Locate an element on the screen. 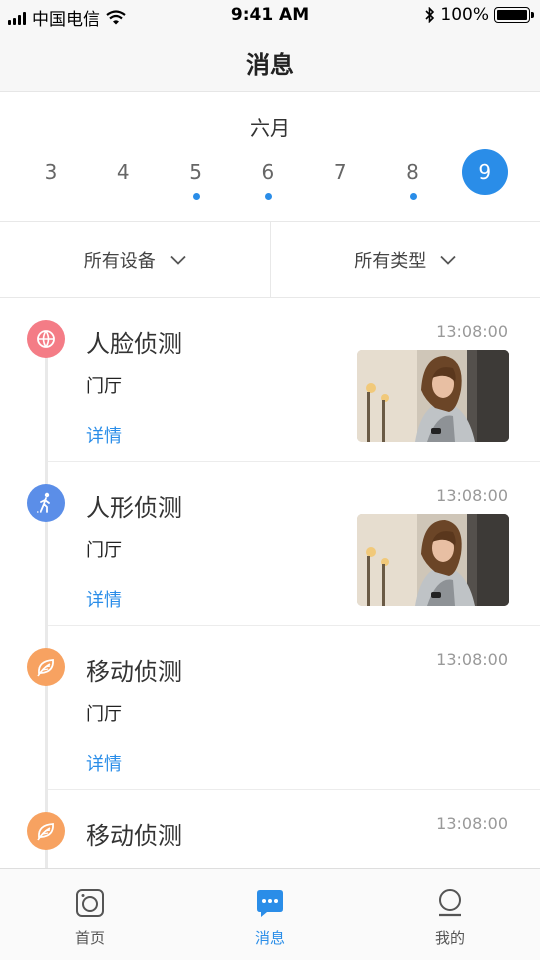 The image size is (540, 960). tab-profile: 我的 is located at coordinates (450, 914).